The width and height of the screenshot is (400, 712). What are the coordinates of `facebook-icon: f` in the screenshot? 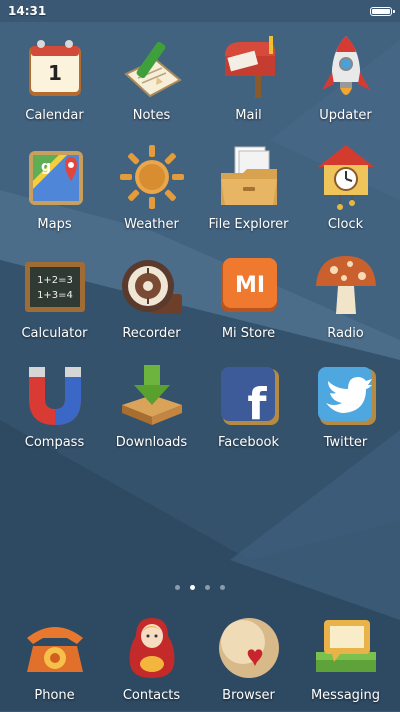 It's located at (249, 398).